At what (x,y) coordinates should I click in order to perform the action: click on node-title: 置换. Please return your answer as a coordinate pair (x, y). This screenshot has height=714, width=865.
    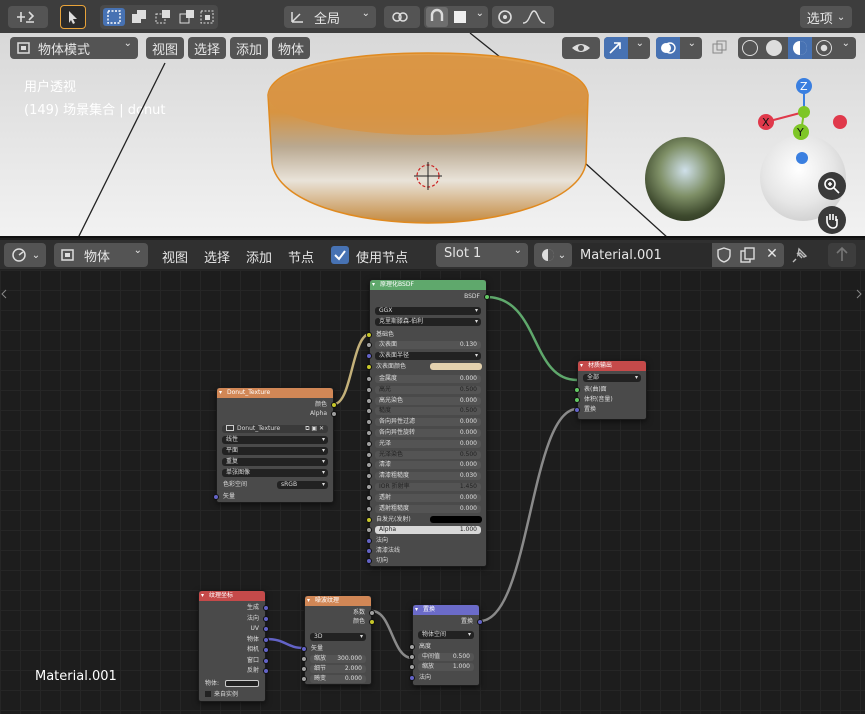
    Looking at the image, I should click on (446, 610).